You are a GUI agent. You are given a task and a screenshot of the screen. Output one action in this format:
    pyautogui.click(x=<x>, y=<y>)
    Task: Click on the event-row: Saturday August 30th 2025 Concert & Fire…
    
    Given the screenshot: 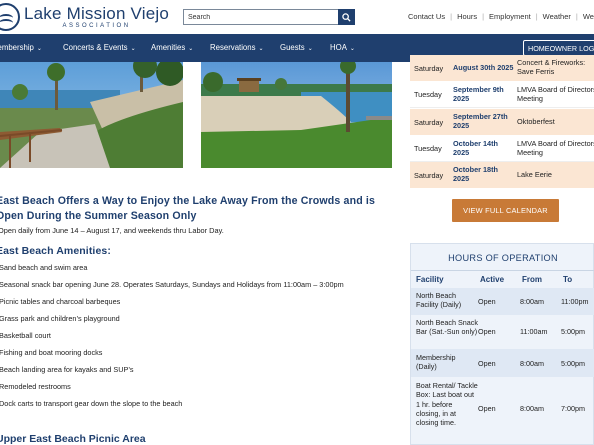 What is the action you would take?
    pyautogui.click(x=502, y=68)
    